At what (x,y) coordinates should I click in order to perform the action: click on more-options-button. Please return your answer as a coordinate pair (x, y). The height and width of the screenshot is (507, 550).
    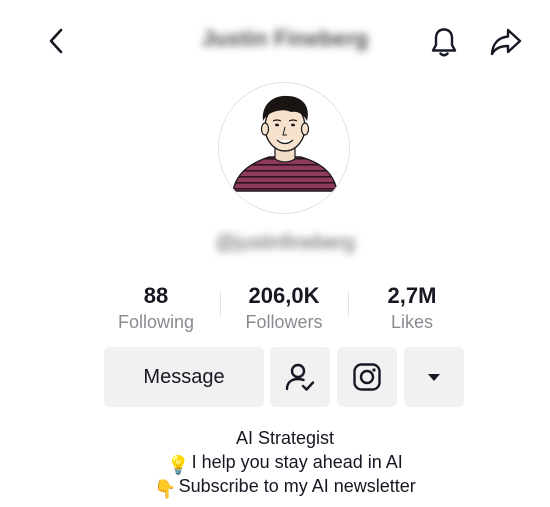
    Looking at the image, I should click on (434, 377).